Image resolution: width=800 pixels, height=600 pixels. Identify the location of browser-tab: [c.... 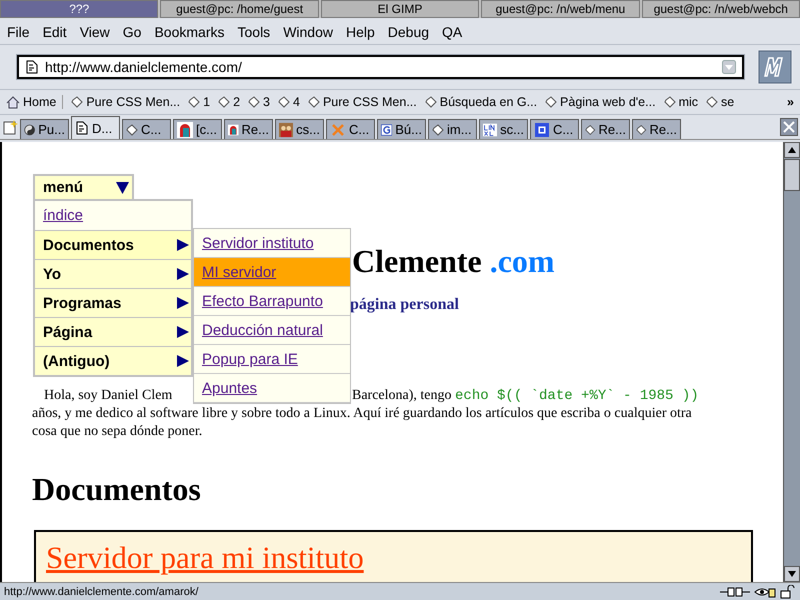
(197, 129).